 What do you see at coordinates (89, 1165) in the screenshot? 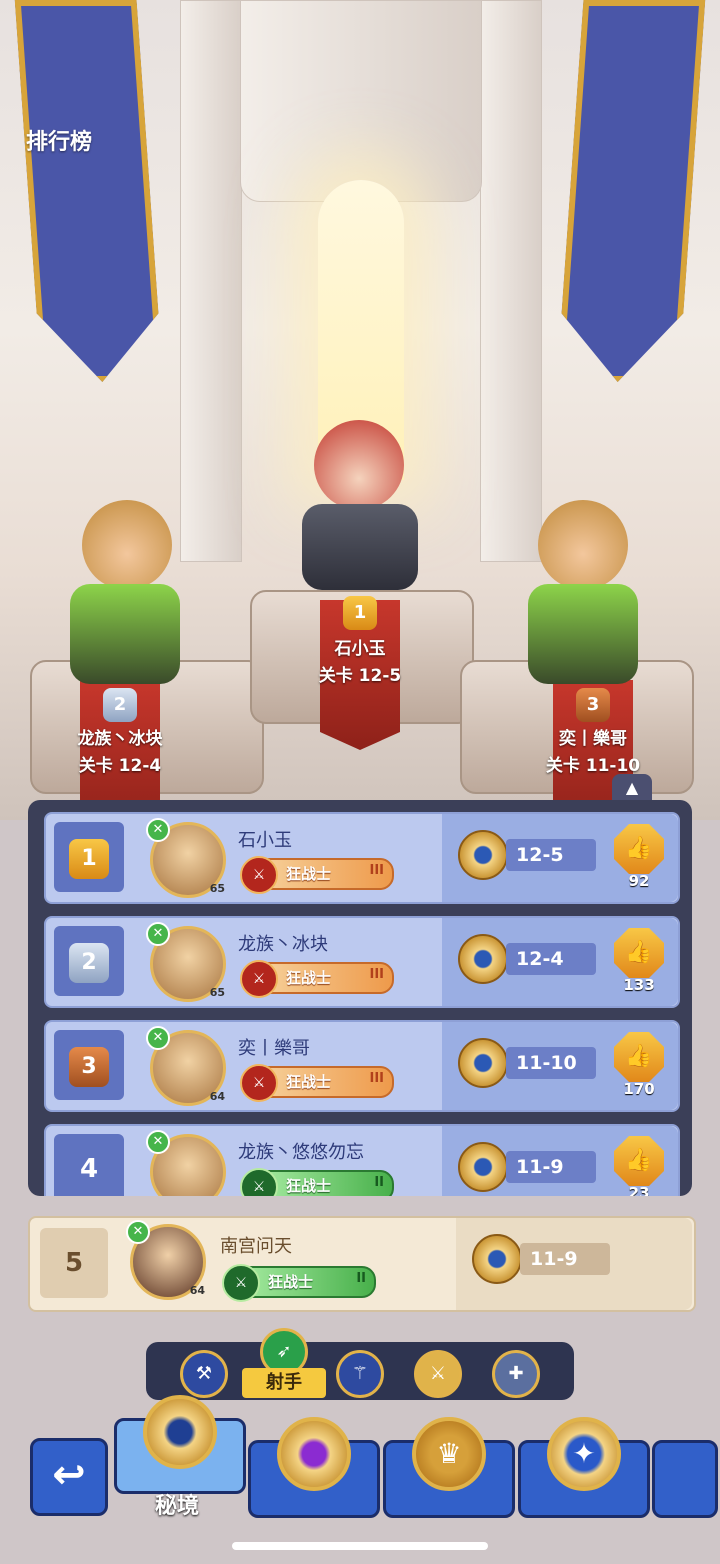
I see `rank-cell: 4` at bounding box center [89, 1165].